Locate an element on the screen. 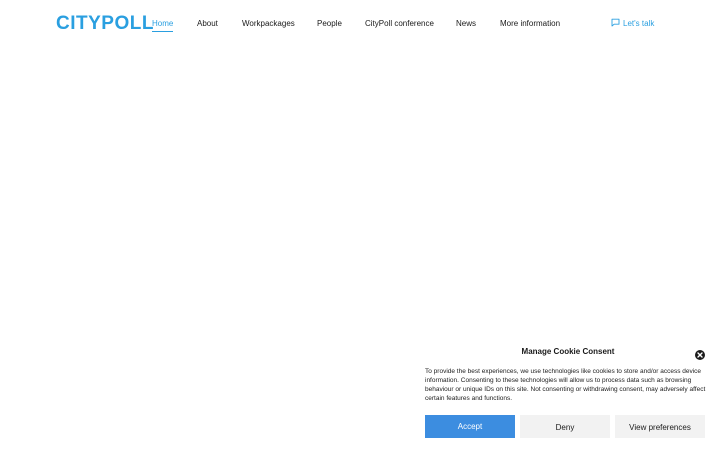  lets-talk-link: Let's talk is located at coordinates (632, 24).